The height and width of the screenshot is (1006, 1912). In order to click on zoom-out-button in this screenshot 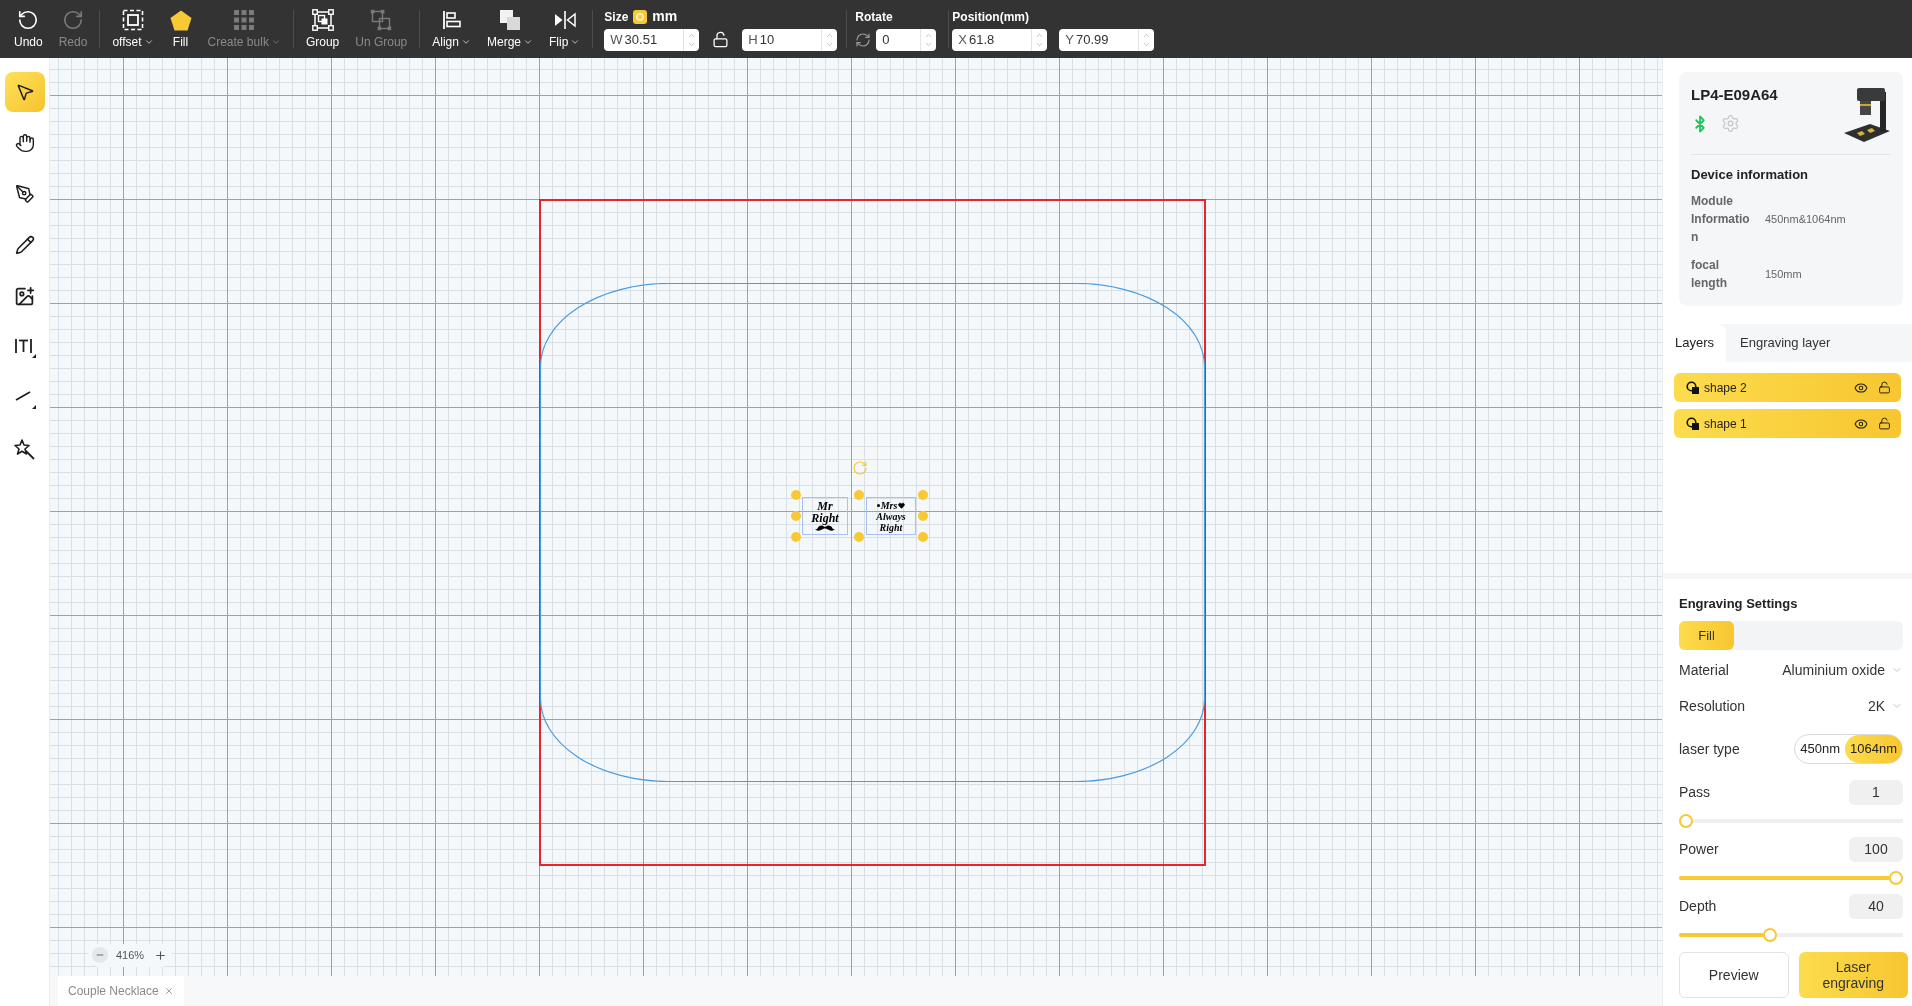, I will do `click(100, 955)`.